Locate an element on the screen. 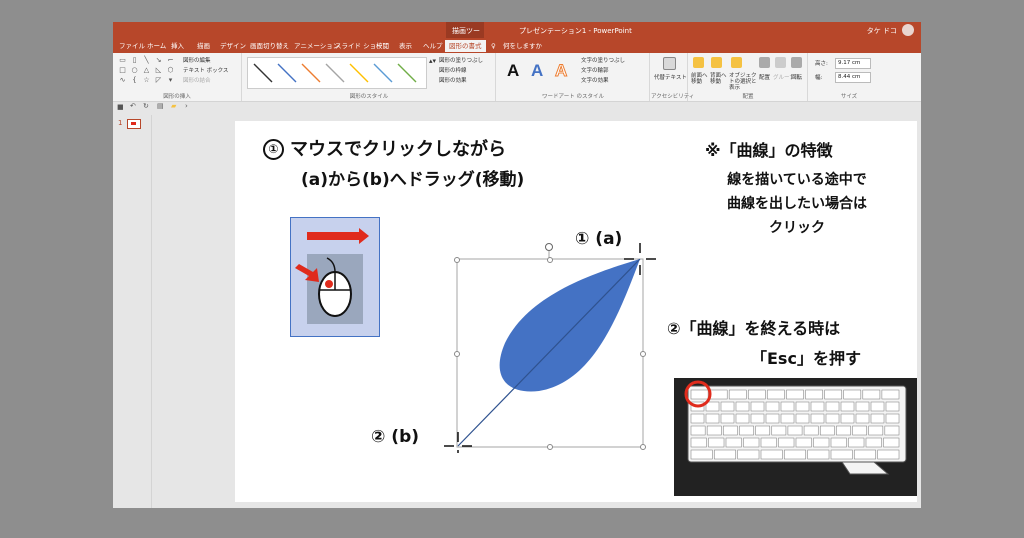  context-tab-drawing-tools: 描画ツール is located at coordinates (465, 33).